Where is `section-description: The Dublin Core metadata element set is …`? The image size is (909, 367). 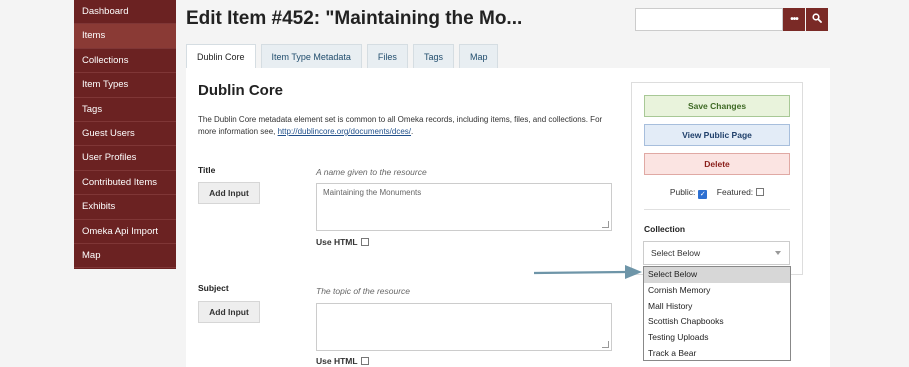 section-description: The Dublin Core metadata element set is … is located at coordinates (408, 126).